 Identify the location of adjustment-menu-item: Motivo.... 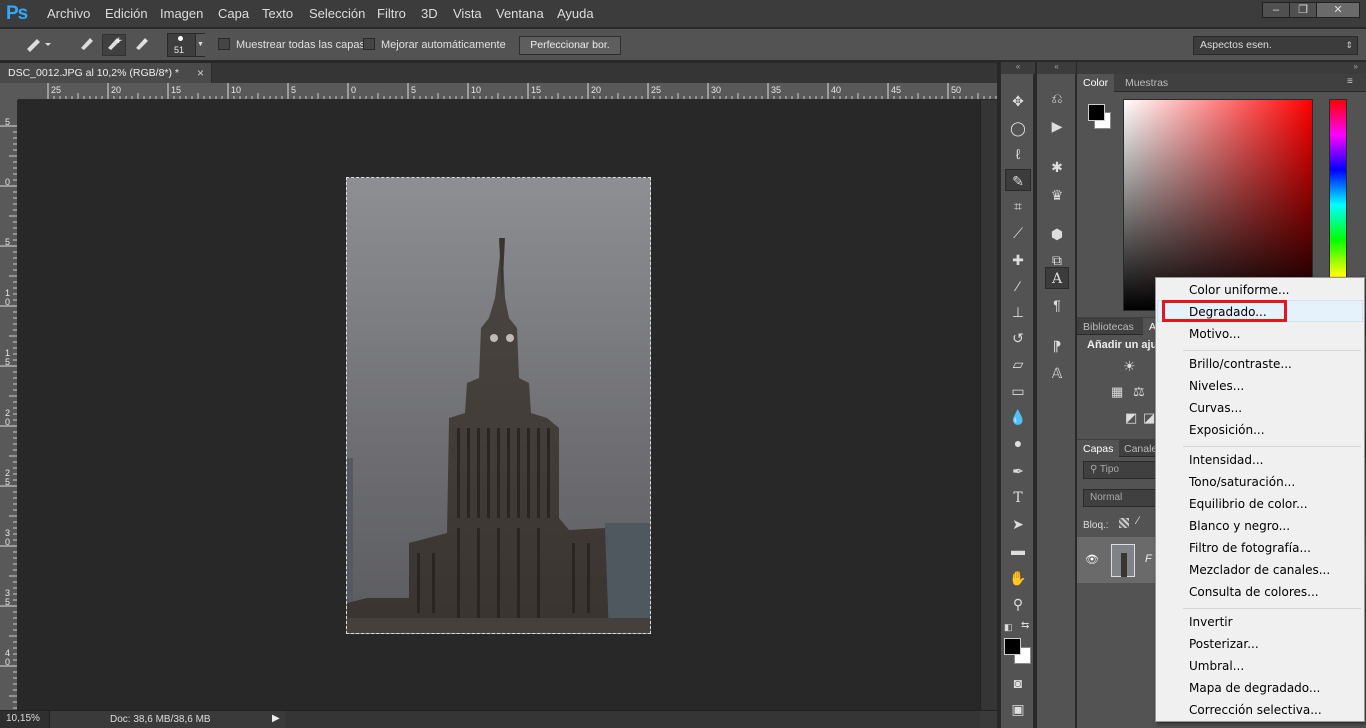
(1214, 334).